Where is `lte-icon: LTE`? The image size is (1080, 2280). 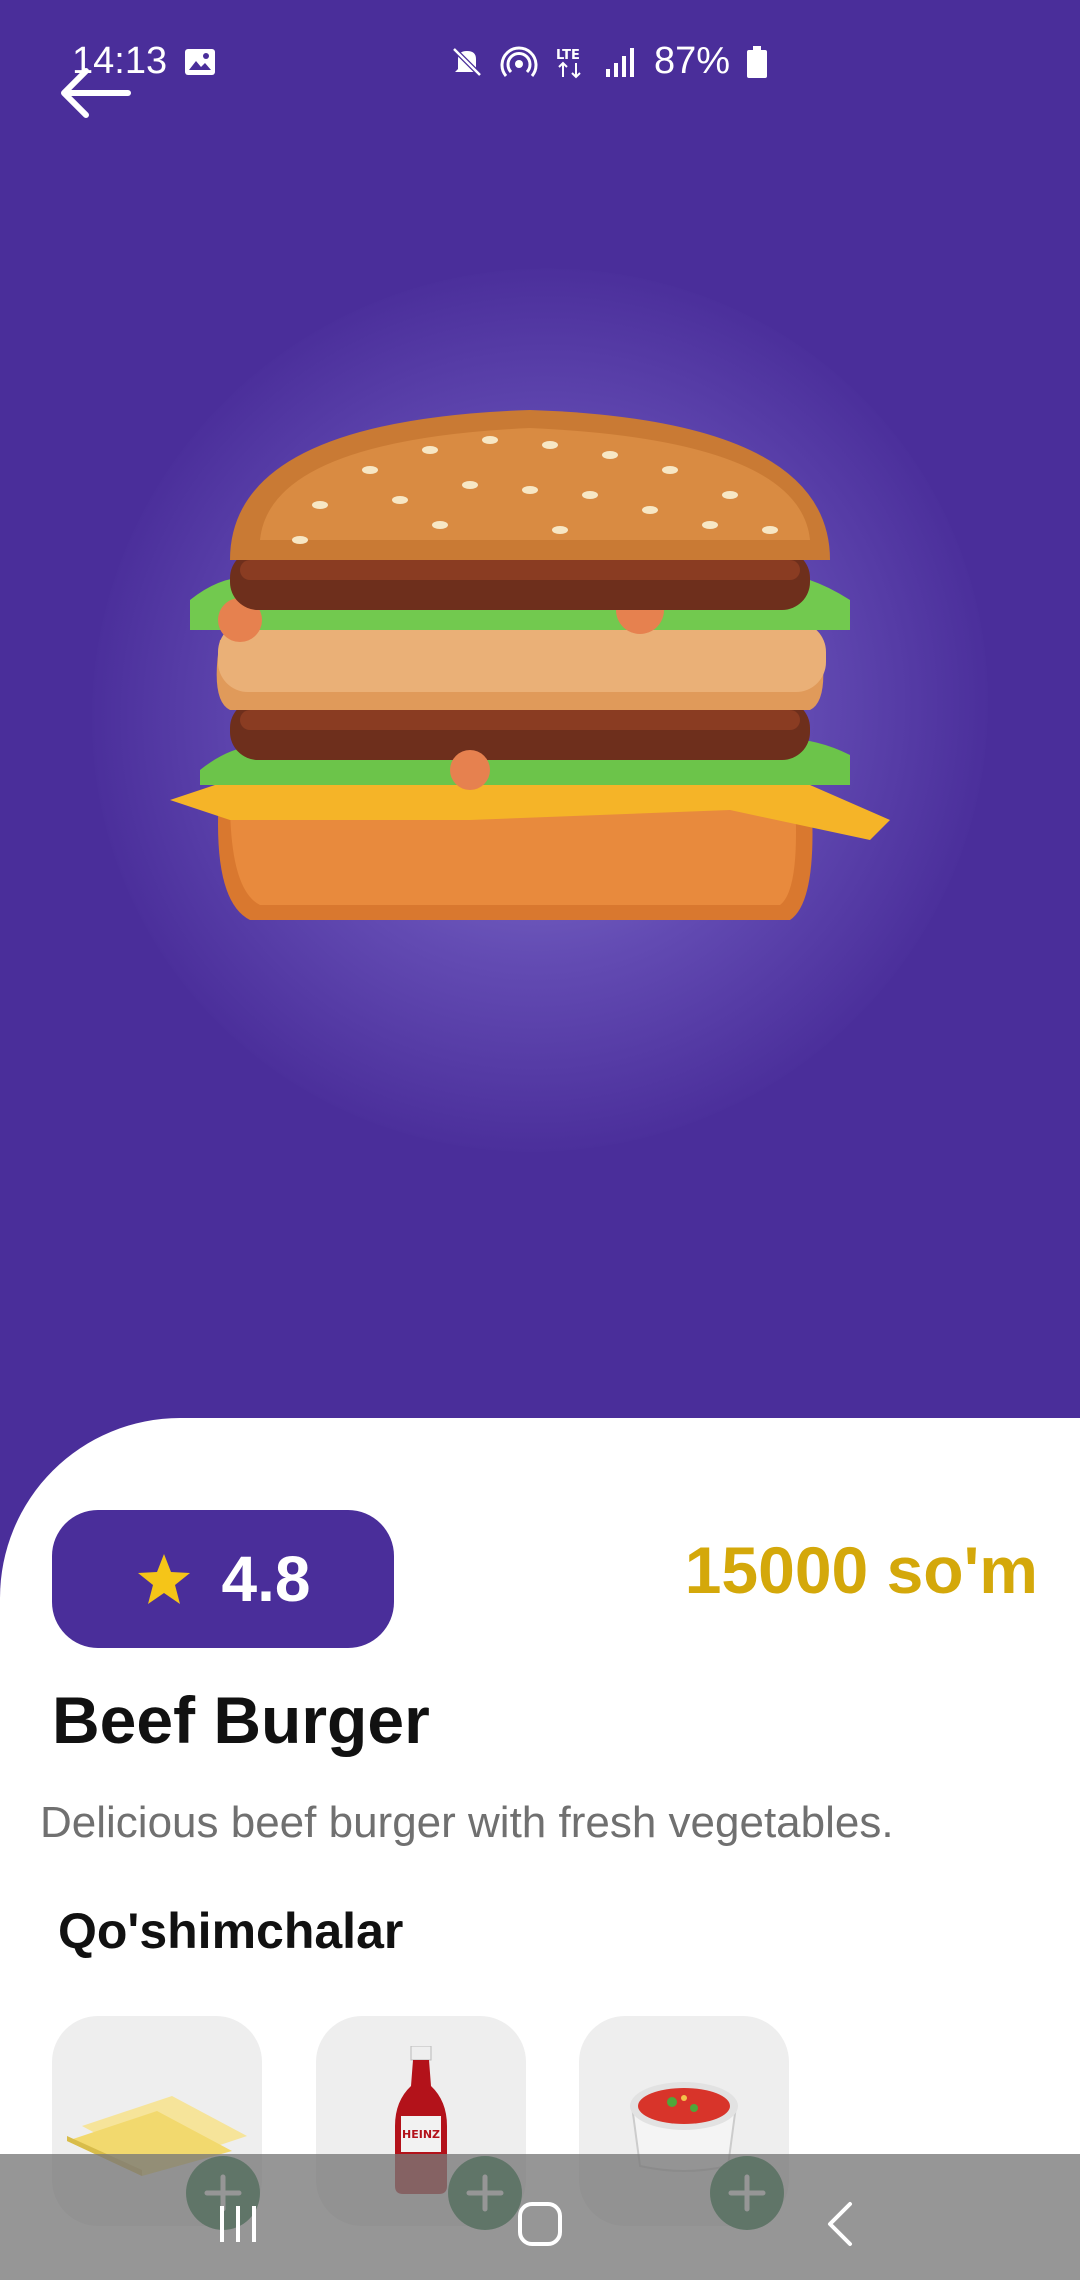 lte-icon: LTE is located at coordinates (568, 63).